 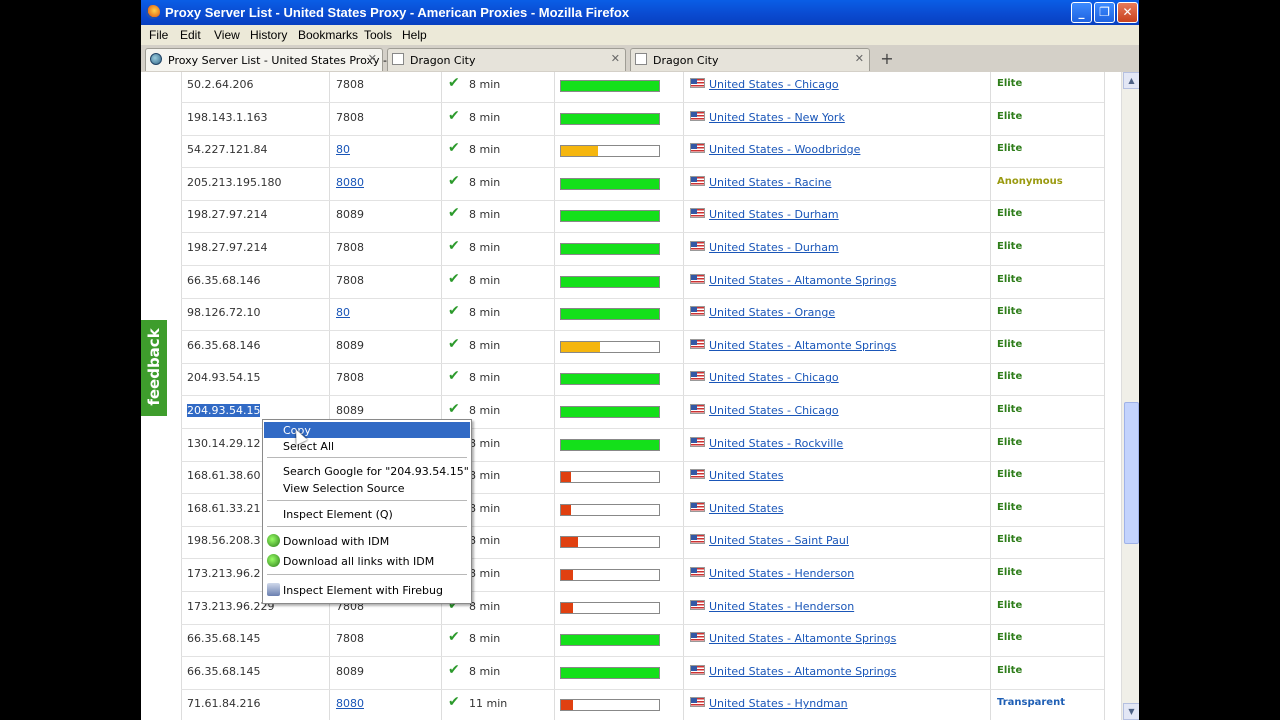 What do you see at coordinates (367, 561) in the screenshot?
I see `context-download-all-idm: Download all links with IDM` at bounding box center [367, 561].